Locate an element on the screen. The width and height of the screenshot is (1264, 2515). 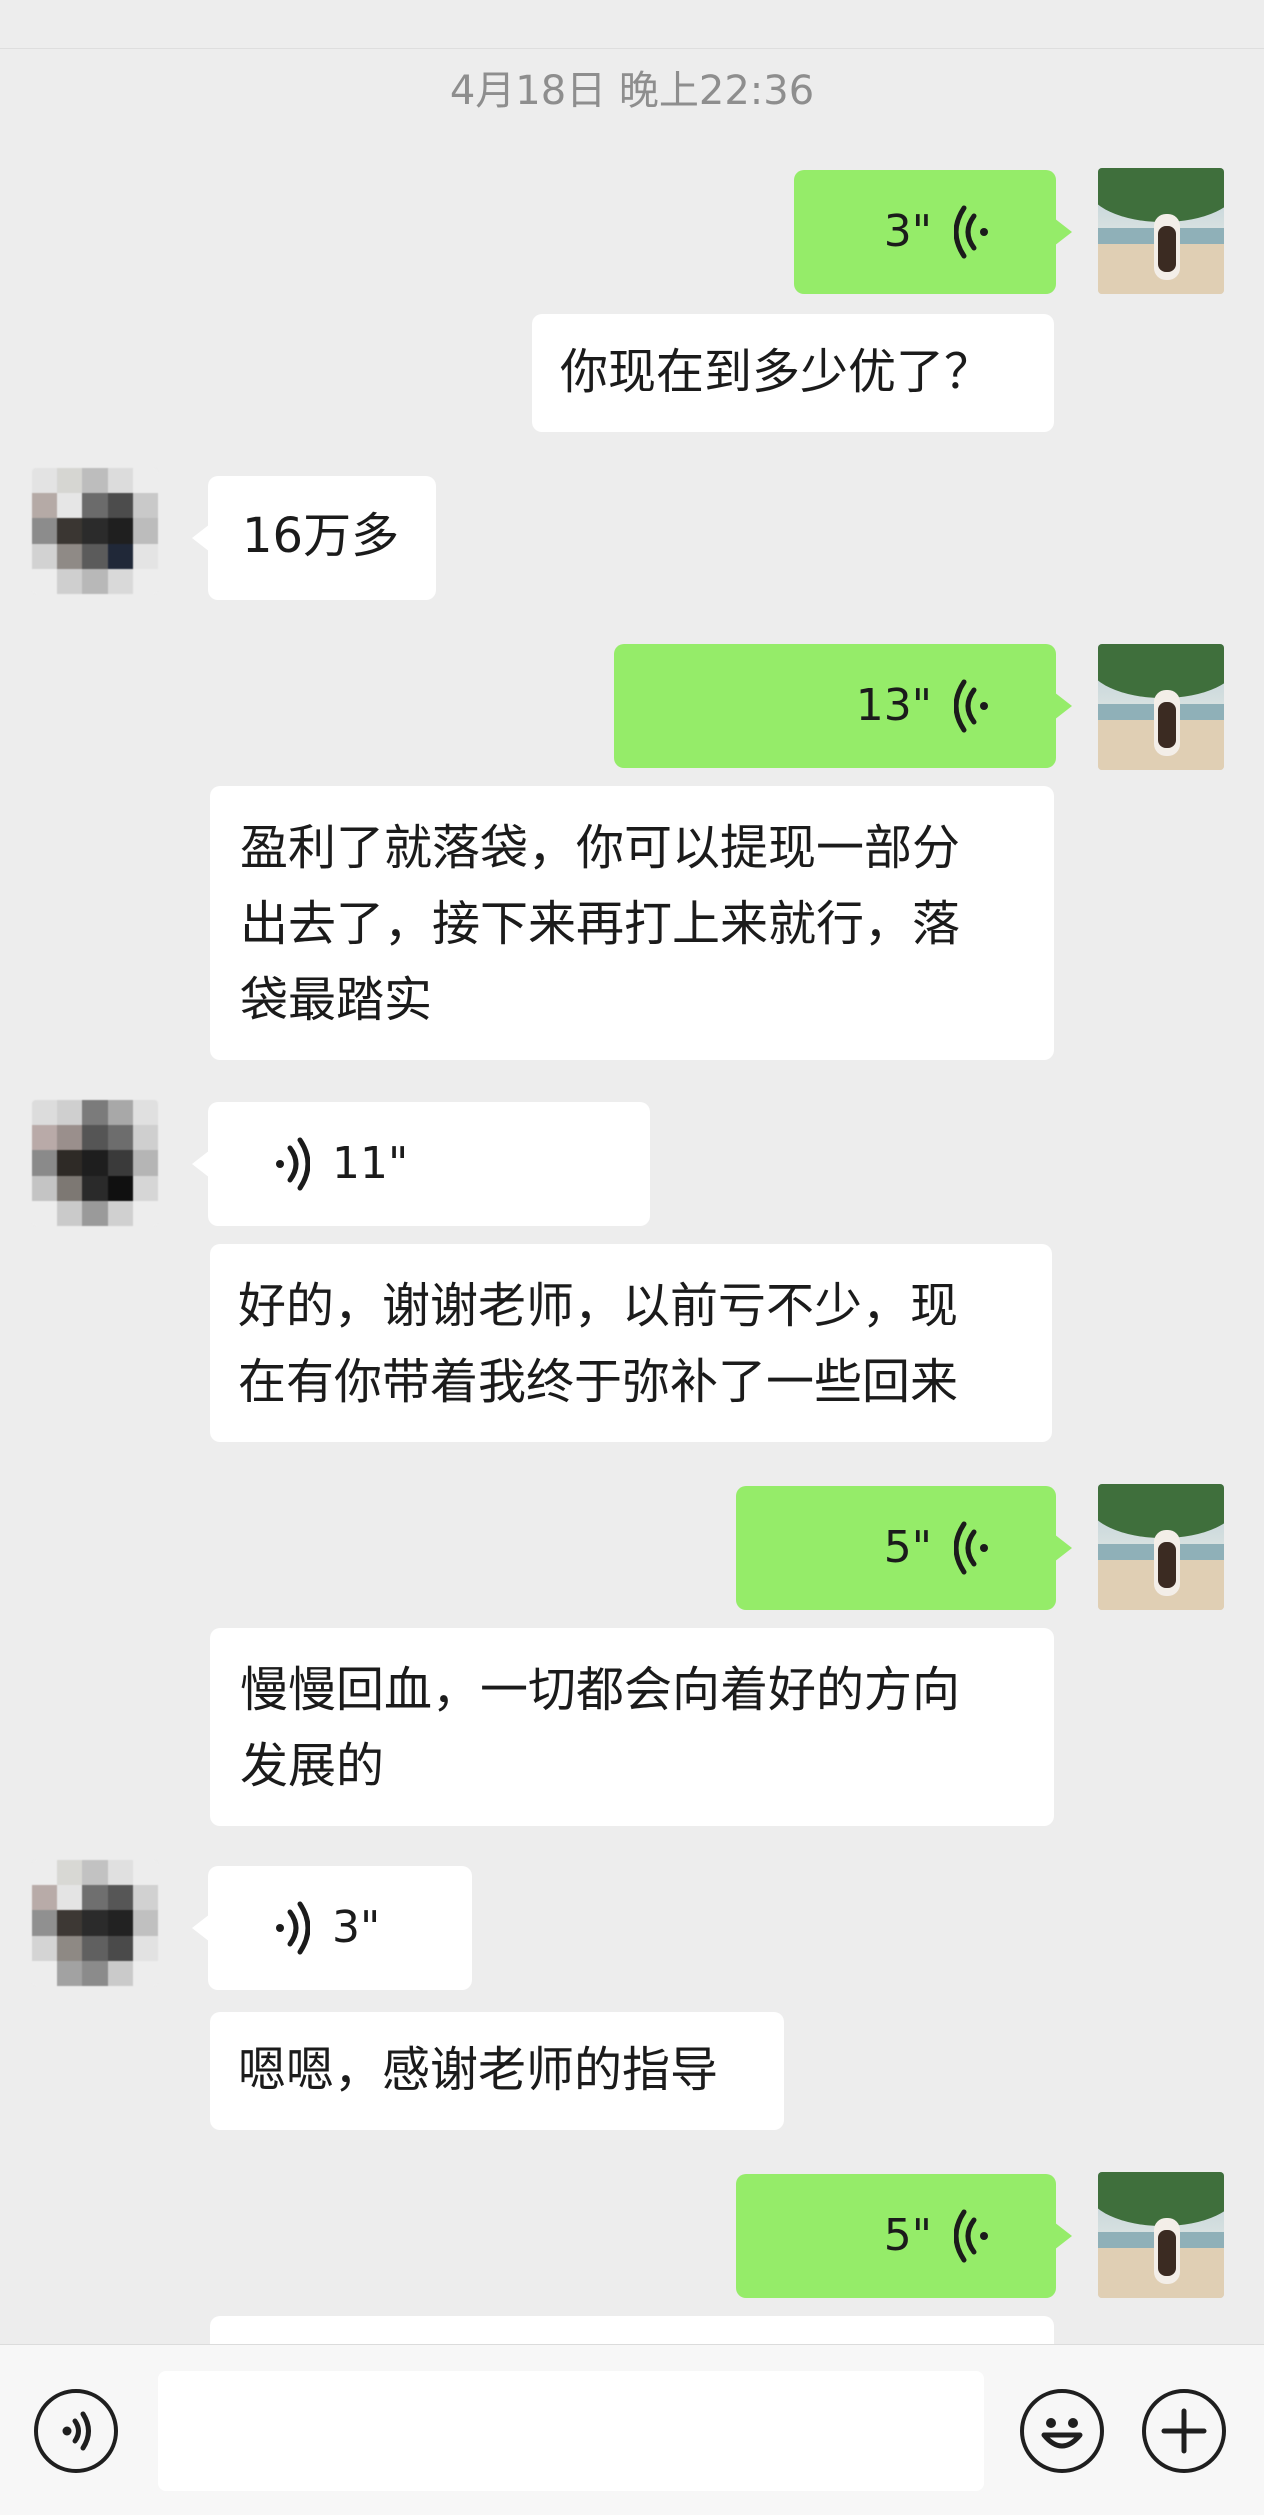
text-message-received: 好的，谢谢老师，以前亏不少，现 在有你带着我终于弥补了一些回来 is located at coordinates (631, 1343).